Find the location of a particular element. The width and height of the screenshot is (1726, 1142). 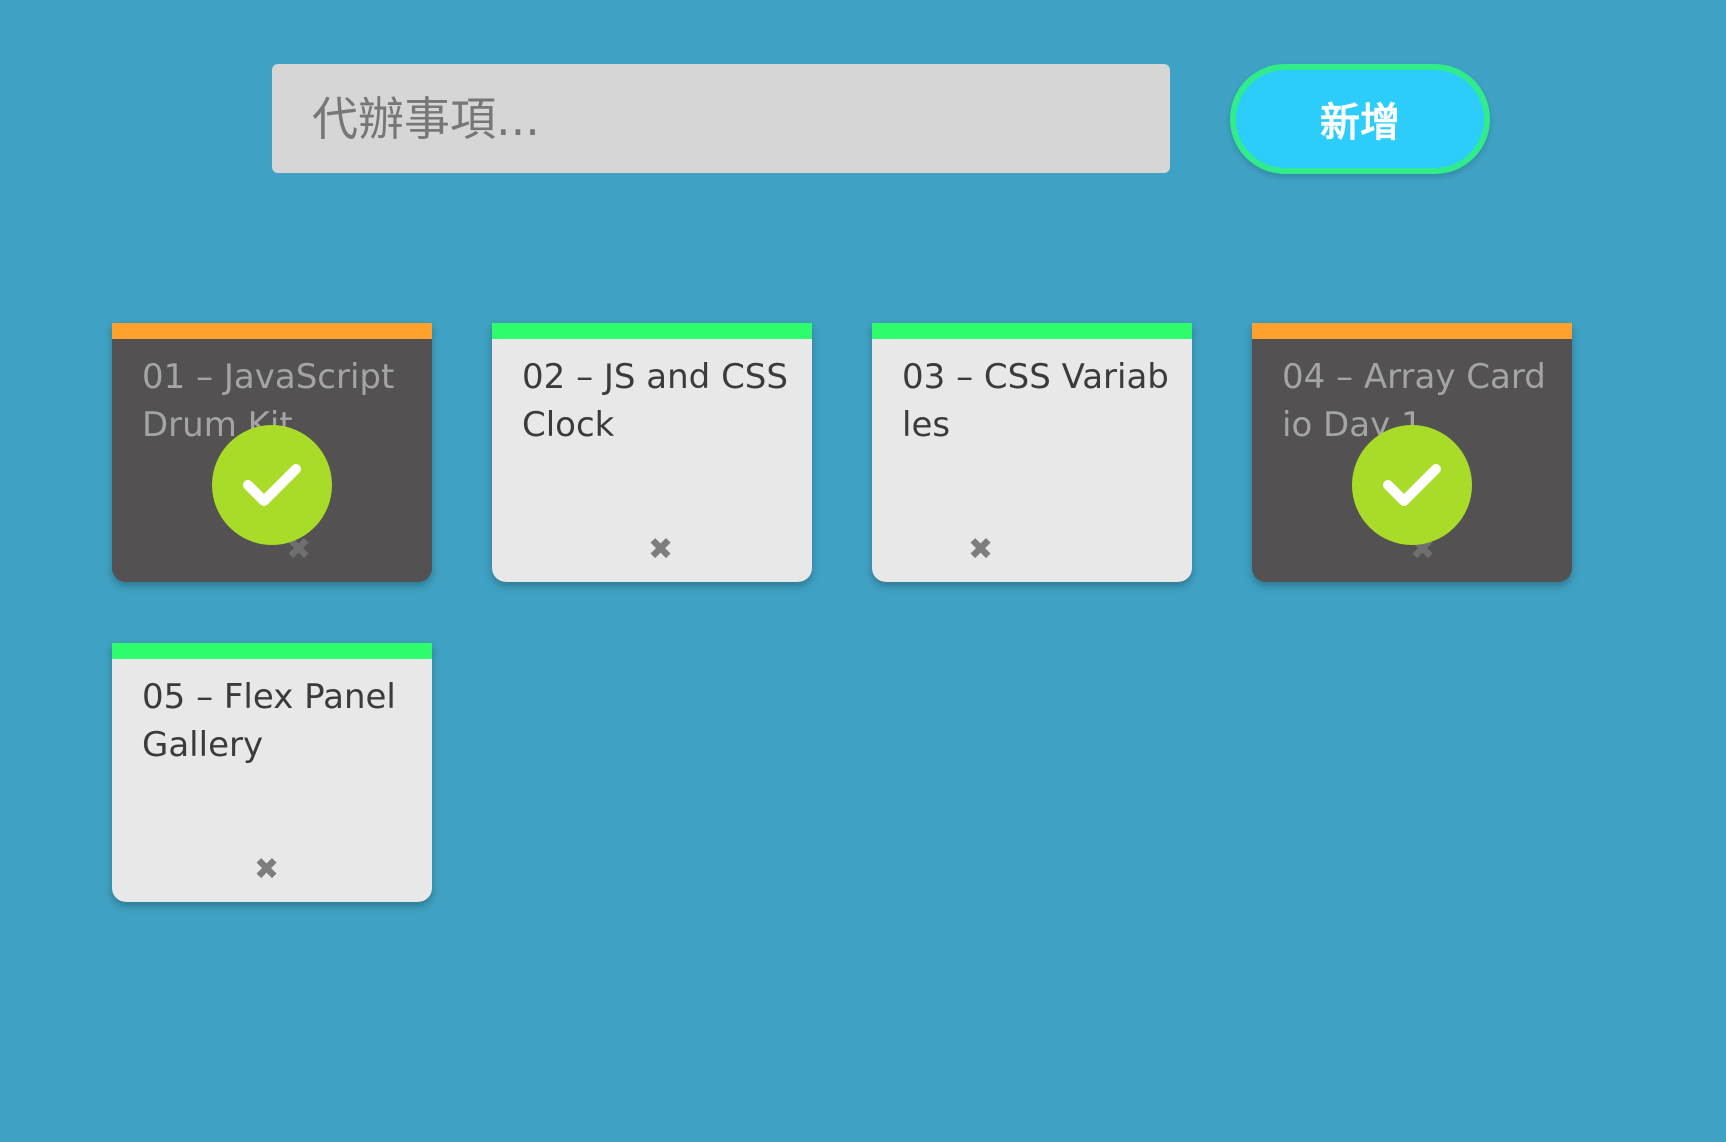

card-title: 03 – CSS Variables is located at coordinates (1035, 401).